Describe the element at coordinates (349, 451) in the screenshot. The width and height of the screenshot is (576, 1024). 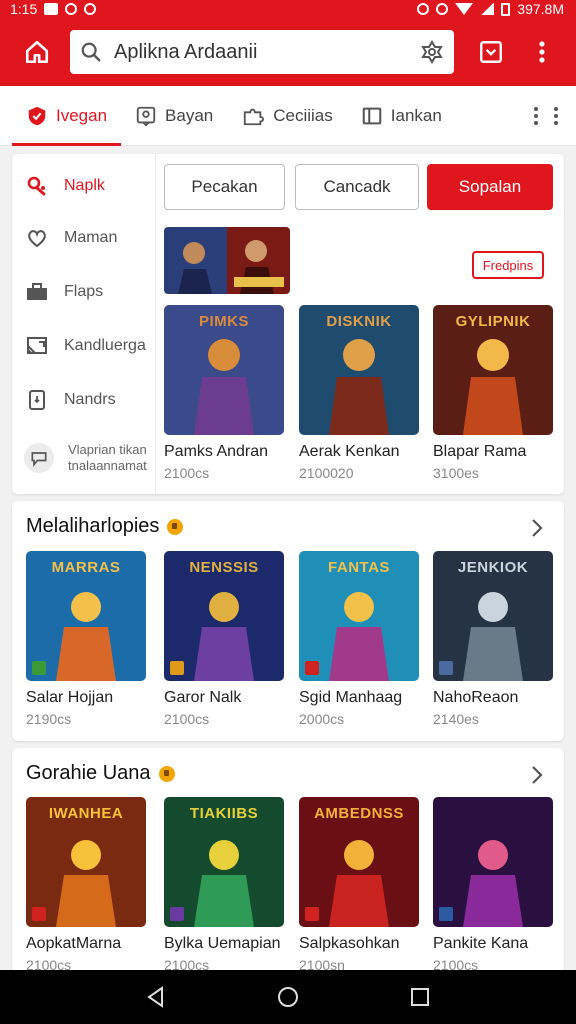
I see `app-name: Aerak Kenkan` at that location.